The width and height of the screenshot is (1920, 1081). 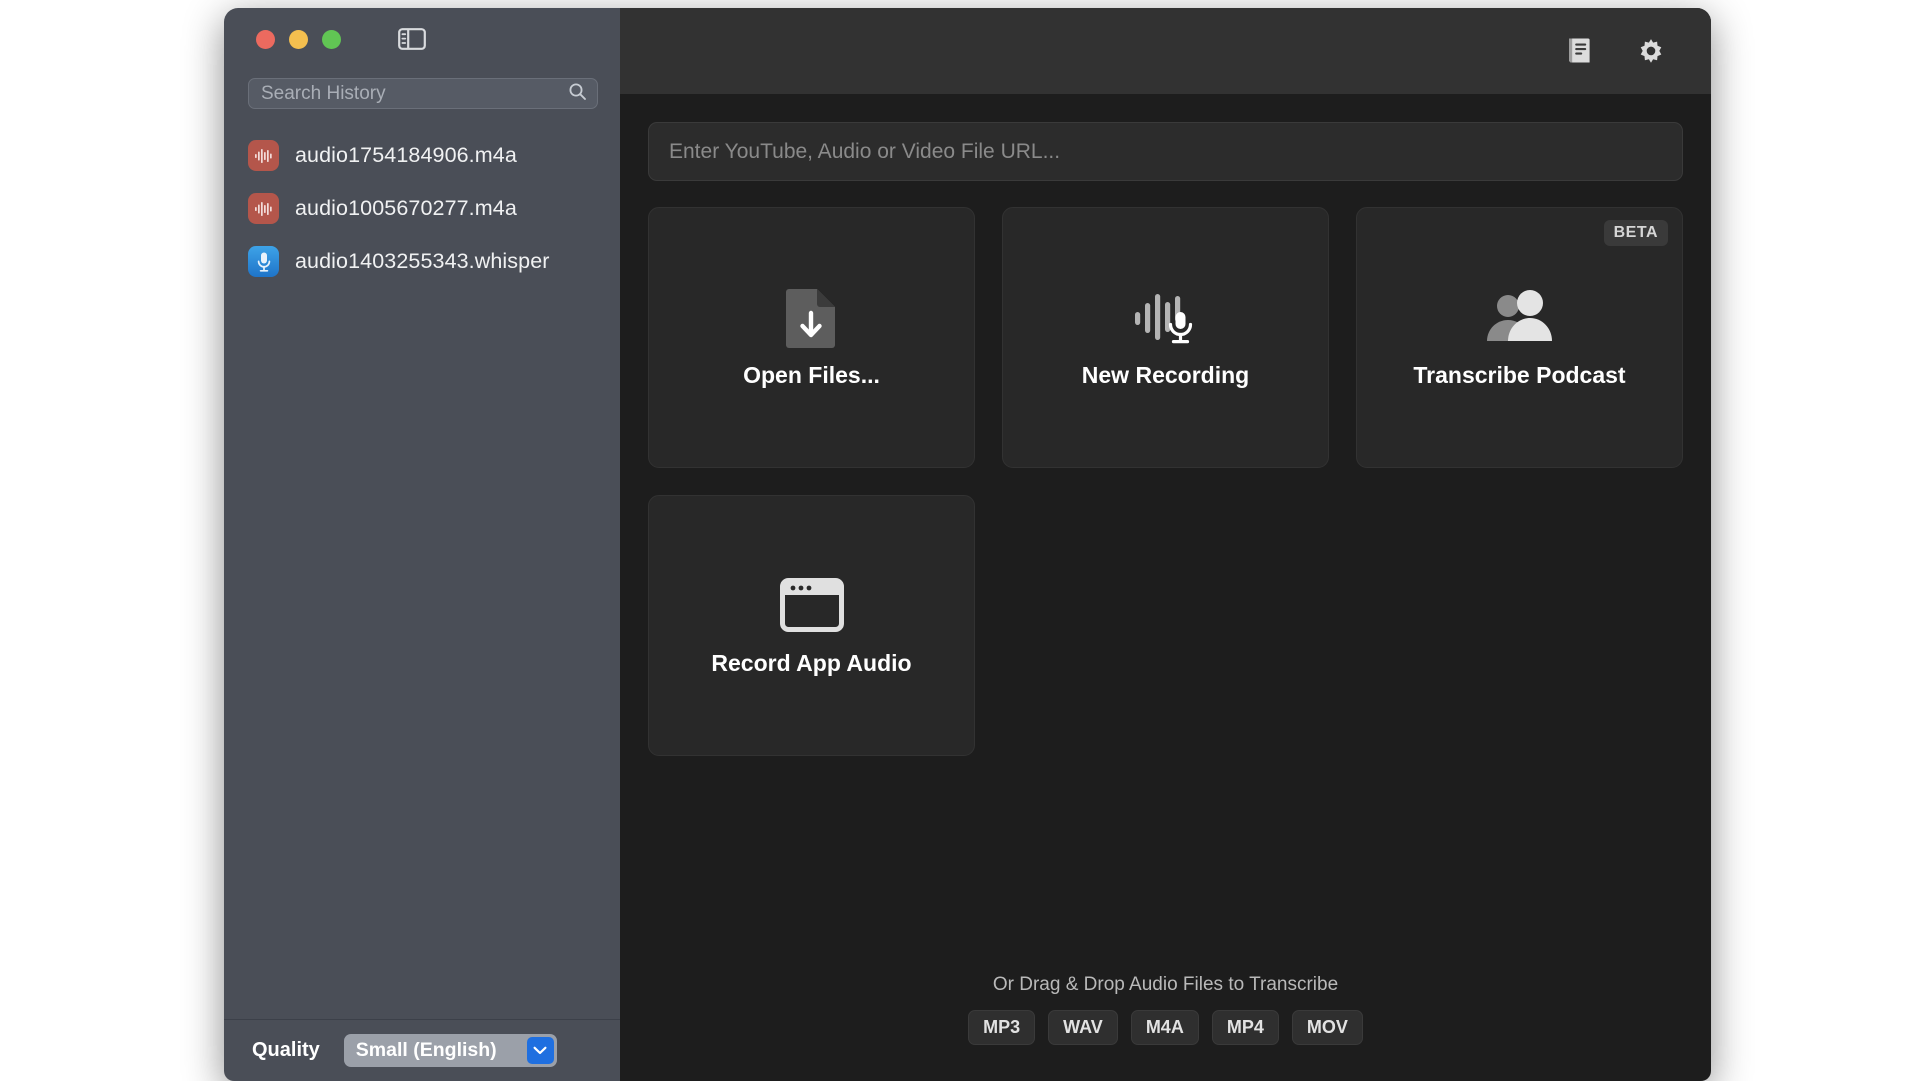 I want to click on format-badge: MP3, so click(x=1002, y=1027).